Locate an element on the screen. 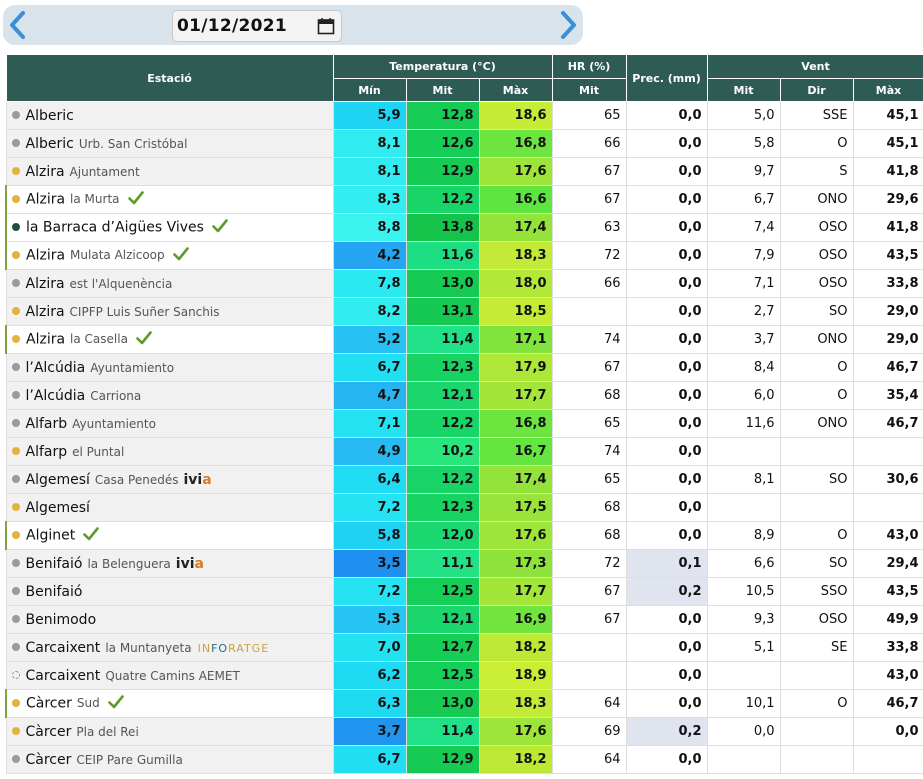  station-cell: la Barraca d’Aigües Vives is located at coordinates (169, 227).